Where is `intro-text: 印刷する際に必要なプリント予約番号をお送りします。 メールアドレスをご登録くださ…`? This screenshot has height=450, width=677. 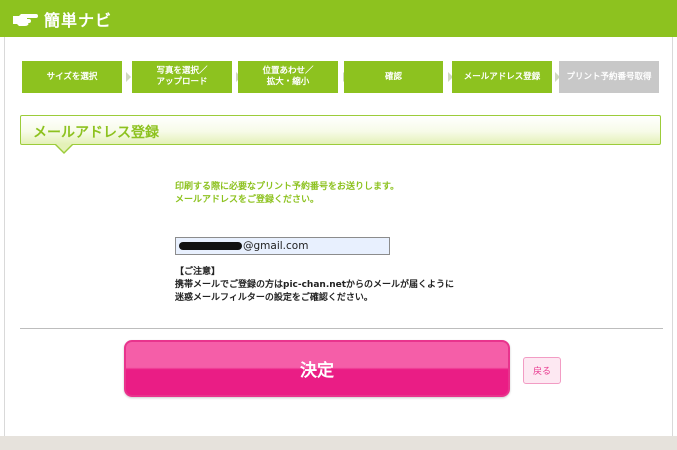
intro-text: 印刷する際に必要なプリント予約番号をお送りします。 メールアドレスをご登録くださ… is located at coordinates (287, 194).